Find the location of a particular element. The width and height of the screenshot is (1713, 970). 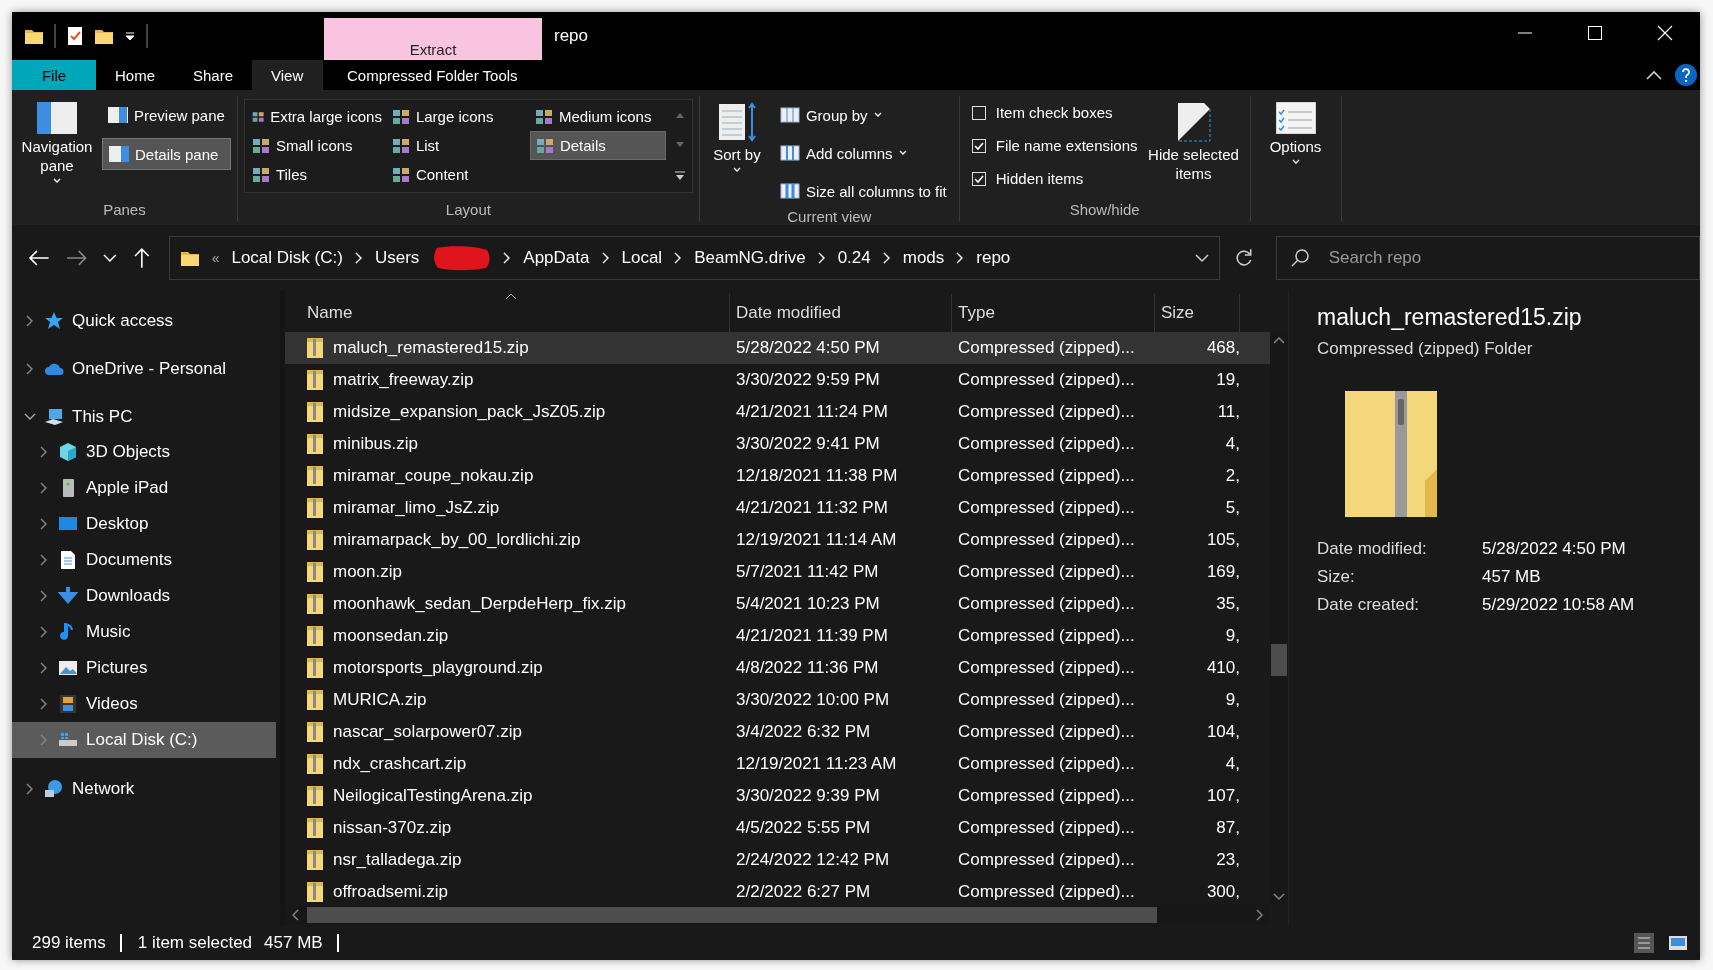

help-icon is located at coordinates (1686, 75).